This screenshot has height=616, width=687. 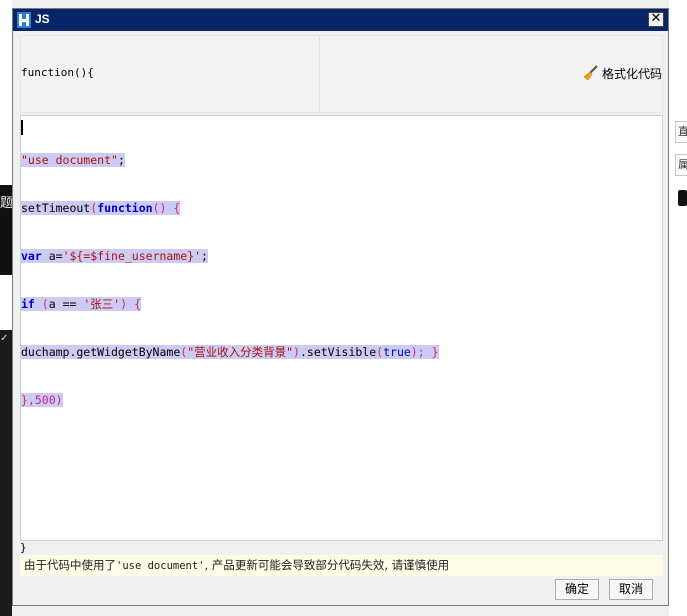 I want to click on background-side-button-2: 属, so click(x=681, y=165).